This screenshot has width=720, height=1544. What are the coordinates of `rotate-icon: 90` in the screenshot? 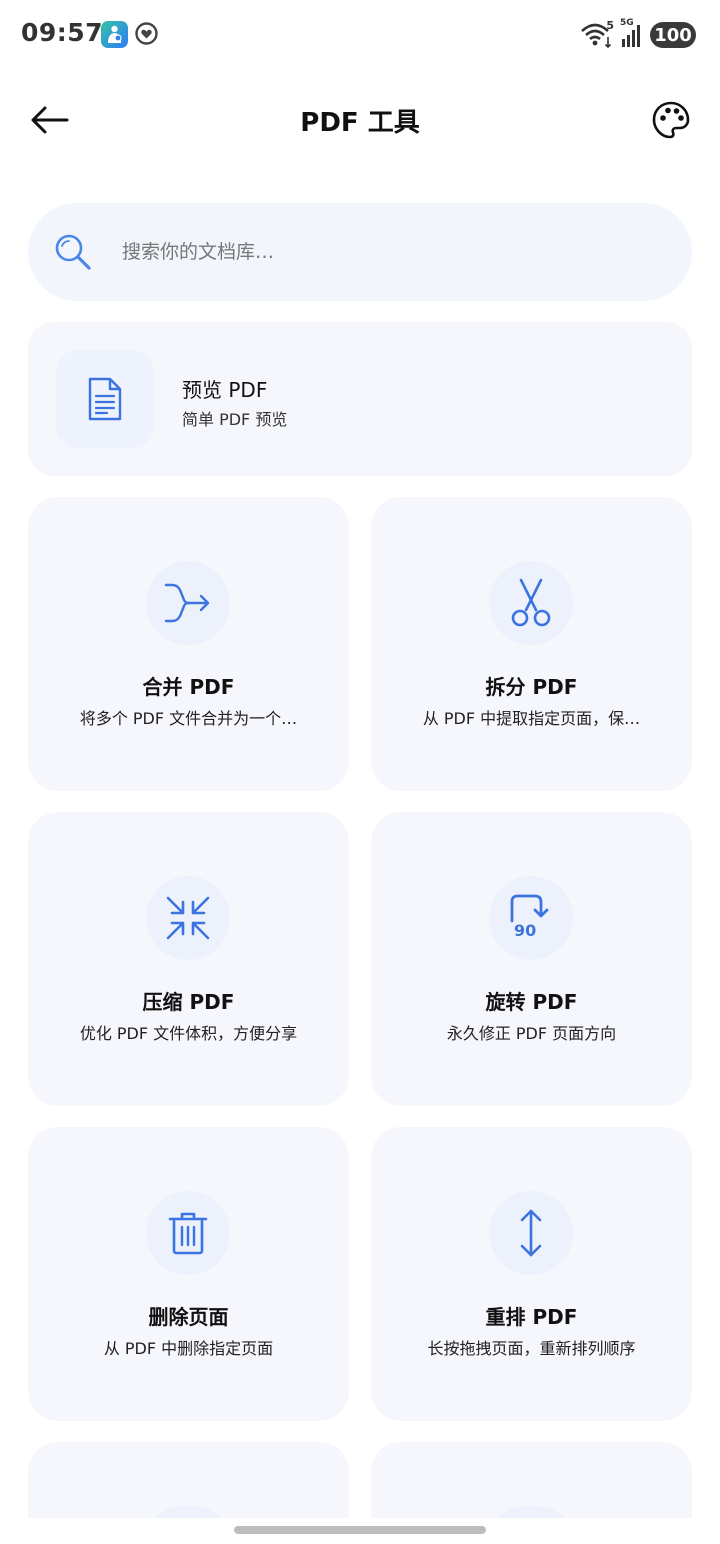 It's located at (531, 918).